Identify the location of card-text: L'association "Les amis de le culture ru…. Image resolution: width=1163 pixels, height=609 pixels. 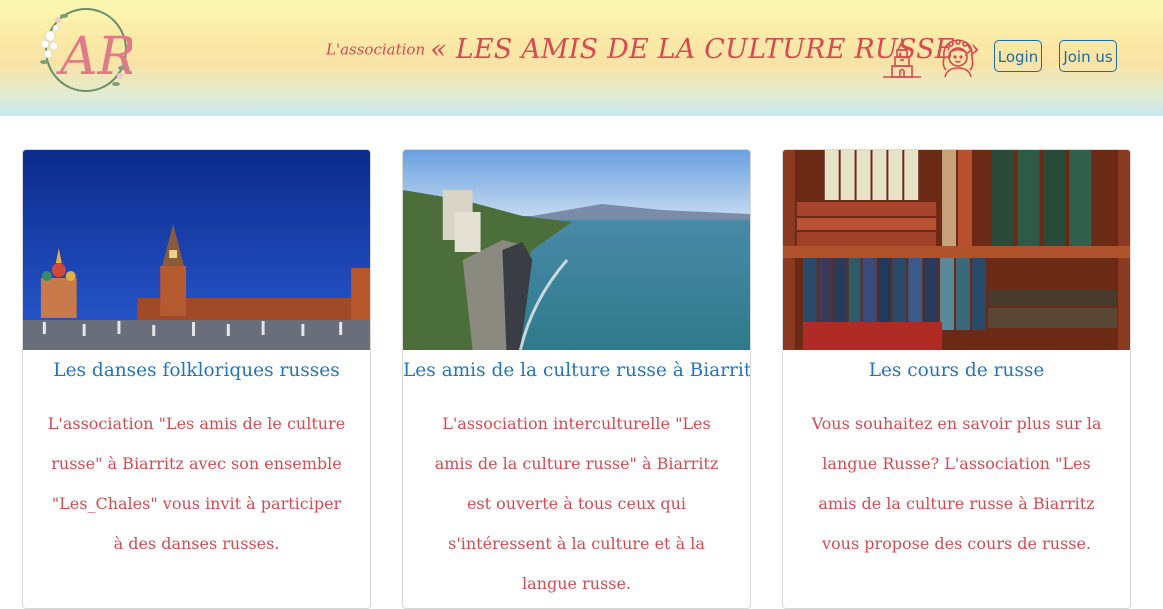
(196, 483).